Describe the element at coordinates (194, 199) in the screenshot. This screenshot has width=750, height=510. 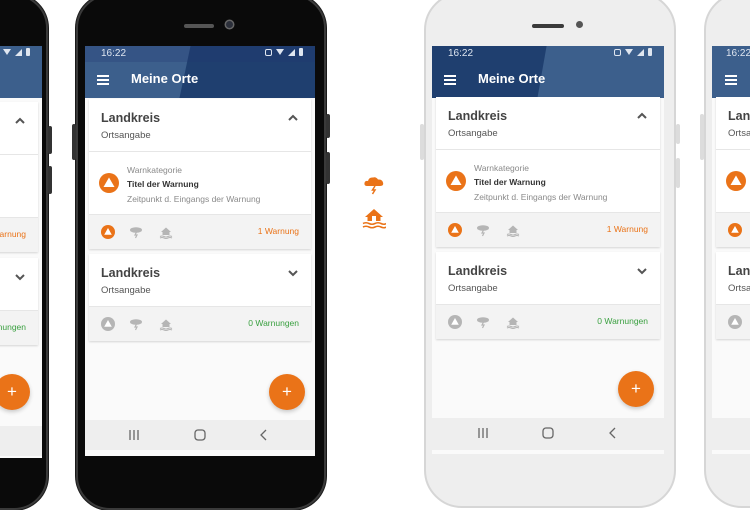
I see `warning-received-time: Zeitpunkt d. Eingangs der Warnung` at that location.